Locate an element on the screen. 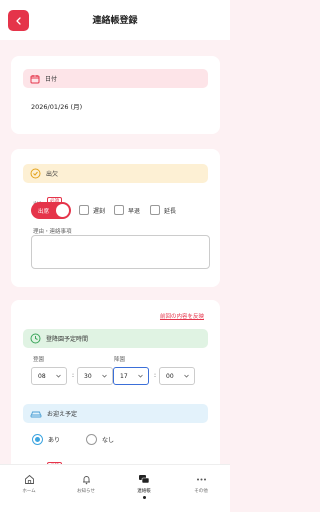 This screenshot has height=512, width=320. tab-notices-label: お知らせ is located at coordinates (86, 491).